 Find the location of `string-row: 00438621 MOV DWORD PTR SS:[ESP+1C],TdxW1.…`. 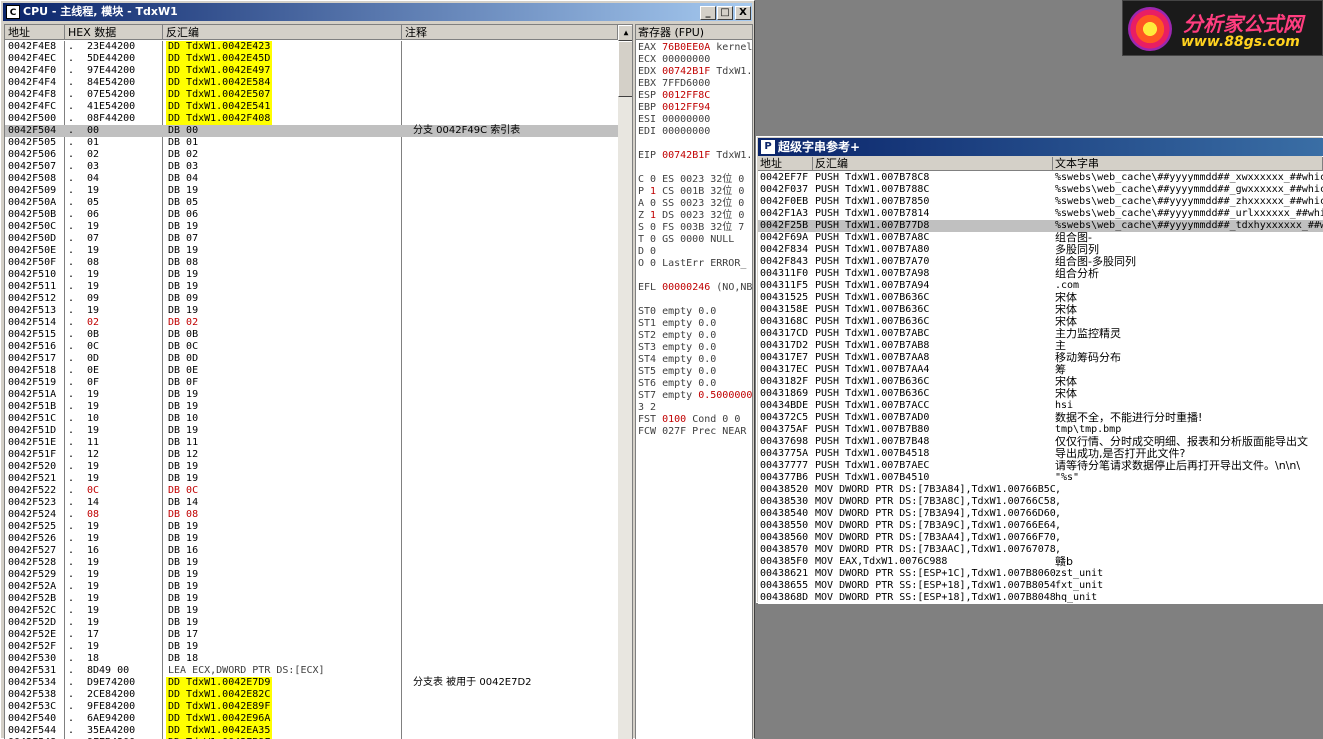

string-row: 00438621 MOV DWORD PTR SS:[ESP+1C],TdxW1.… is located at coordinates (1040, 574).